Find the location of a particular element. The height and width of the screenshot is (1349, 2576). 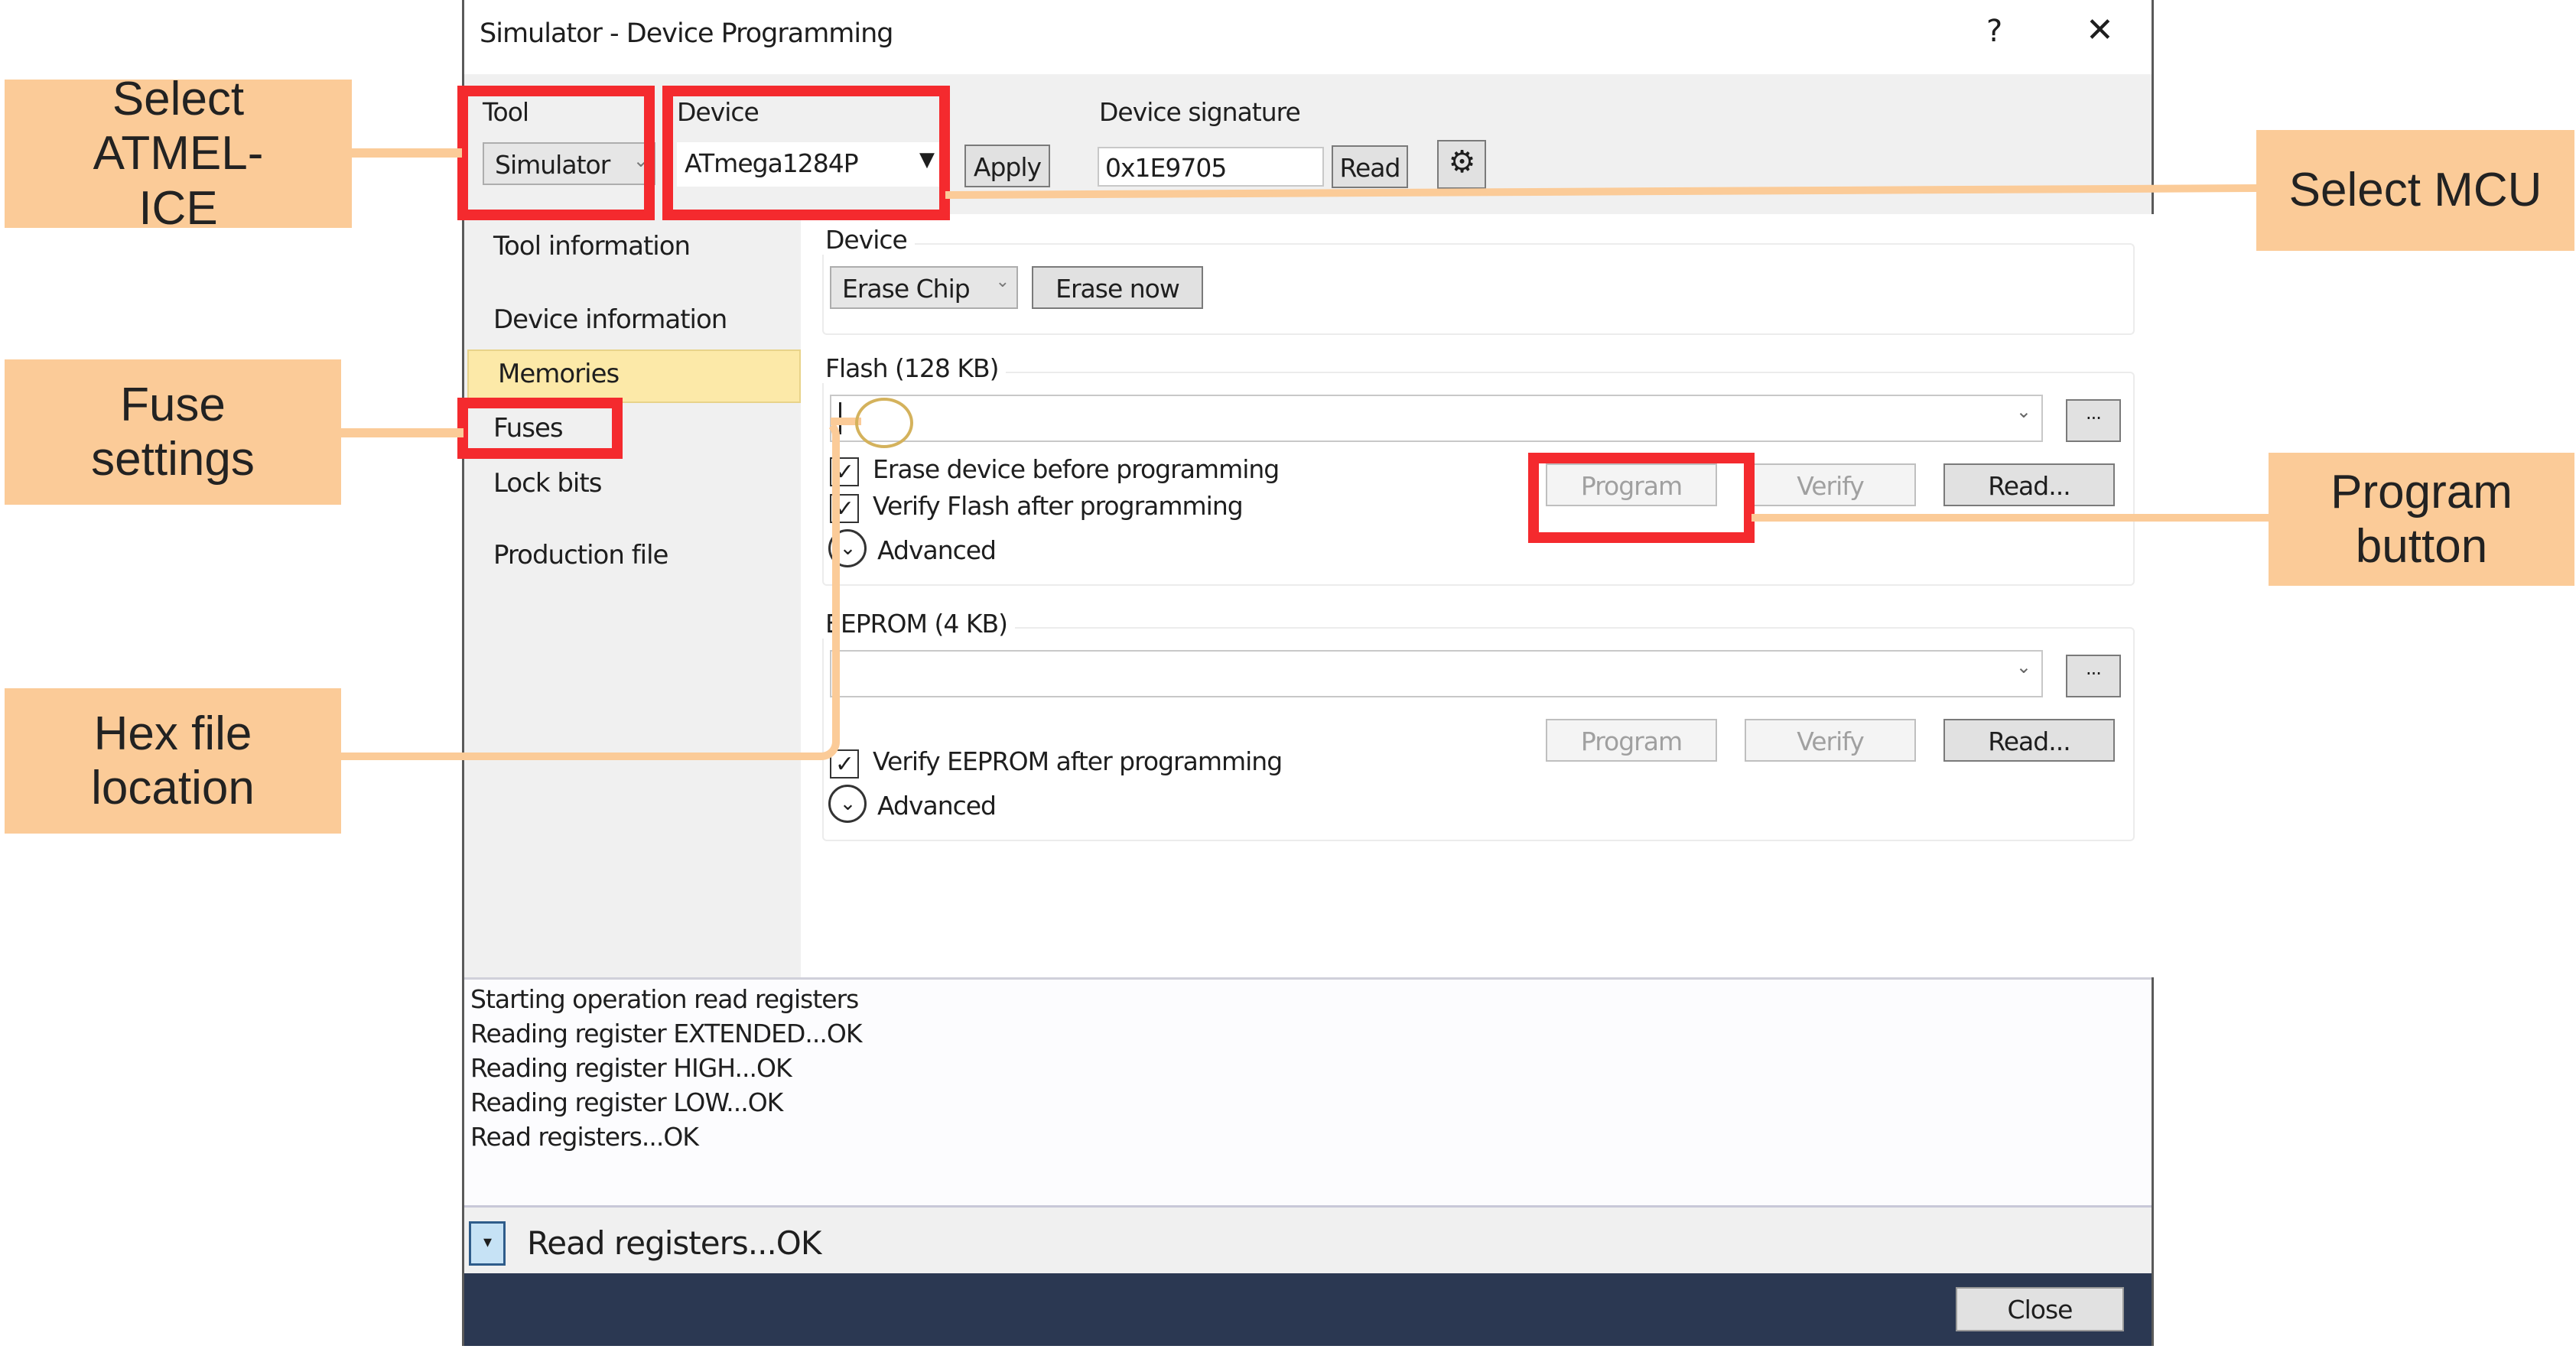

callout-select-mcu: Select MCU is located at coordinates (2415, 190).